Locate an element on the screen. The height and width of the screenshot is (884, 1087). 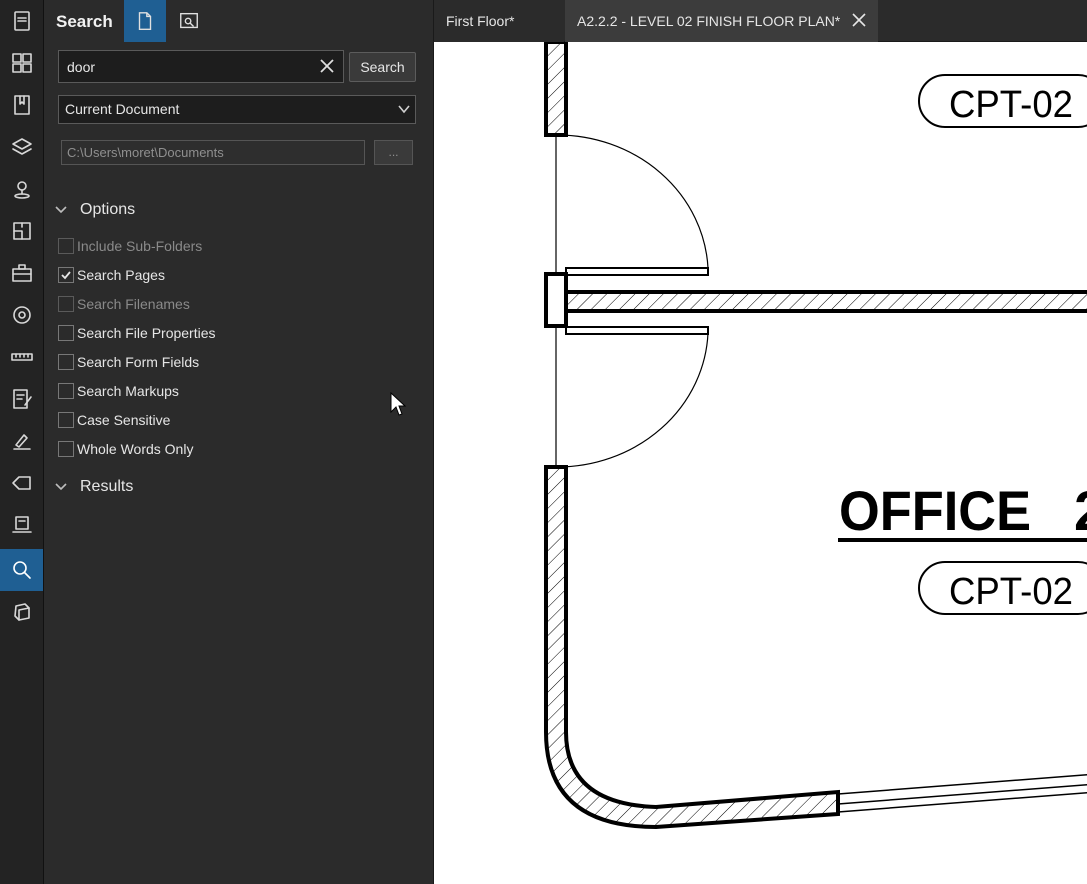
option-label: Include Sub-Folders is located at coordinates (140, 246).